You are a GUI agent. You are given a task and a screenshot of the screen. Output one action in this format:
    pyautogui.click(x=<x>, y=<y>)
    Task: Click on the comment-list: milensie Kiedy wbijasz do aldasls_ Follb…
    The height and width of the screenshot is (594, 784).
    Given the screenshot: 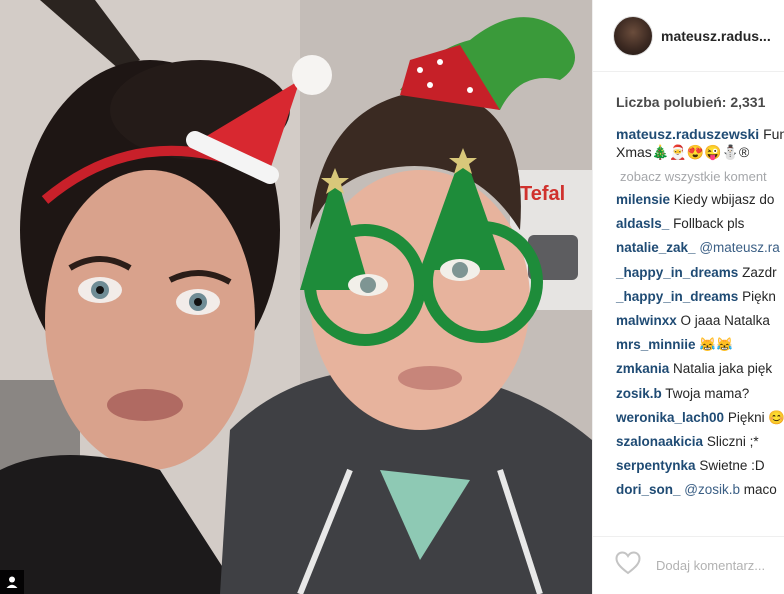 What is the action you would take?
    pyautogui.click(x=688, y=345)
    